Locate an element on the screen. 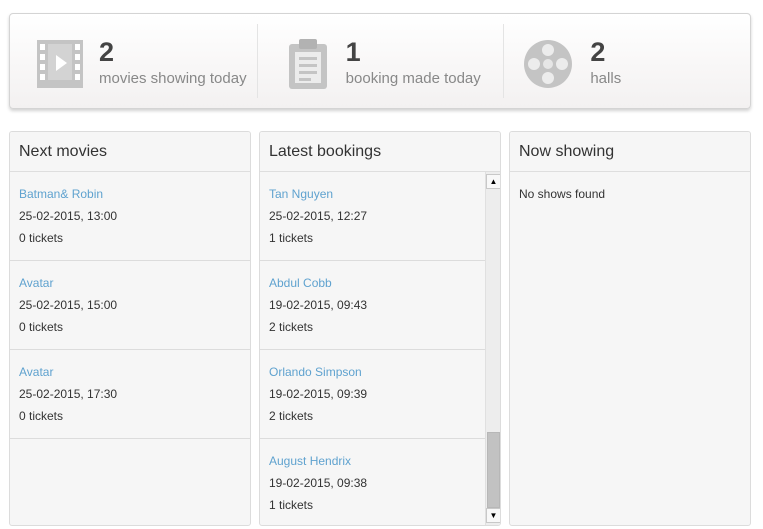 The width and height of the screenshot is (763, 529). customer-link: Orlando Simpson is located at coordinates (372, 372).